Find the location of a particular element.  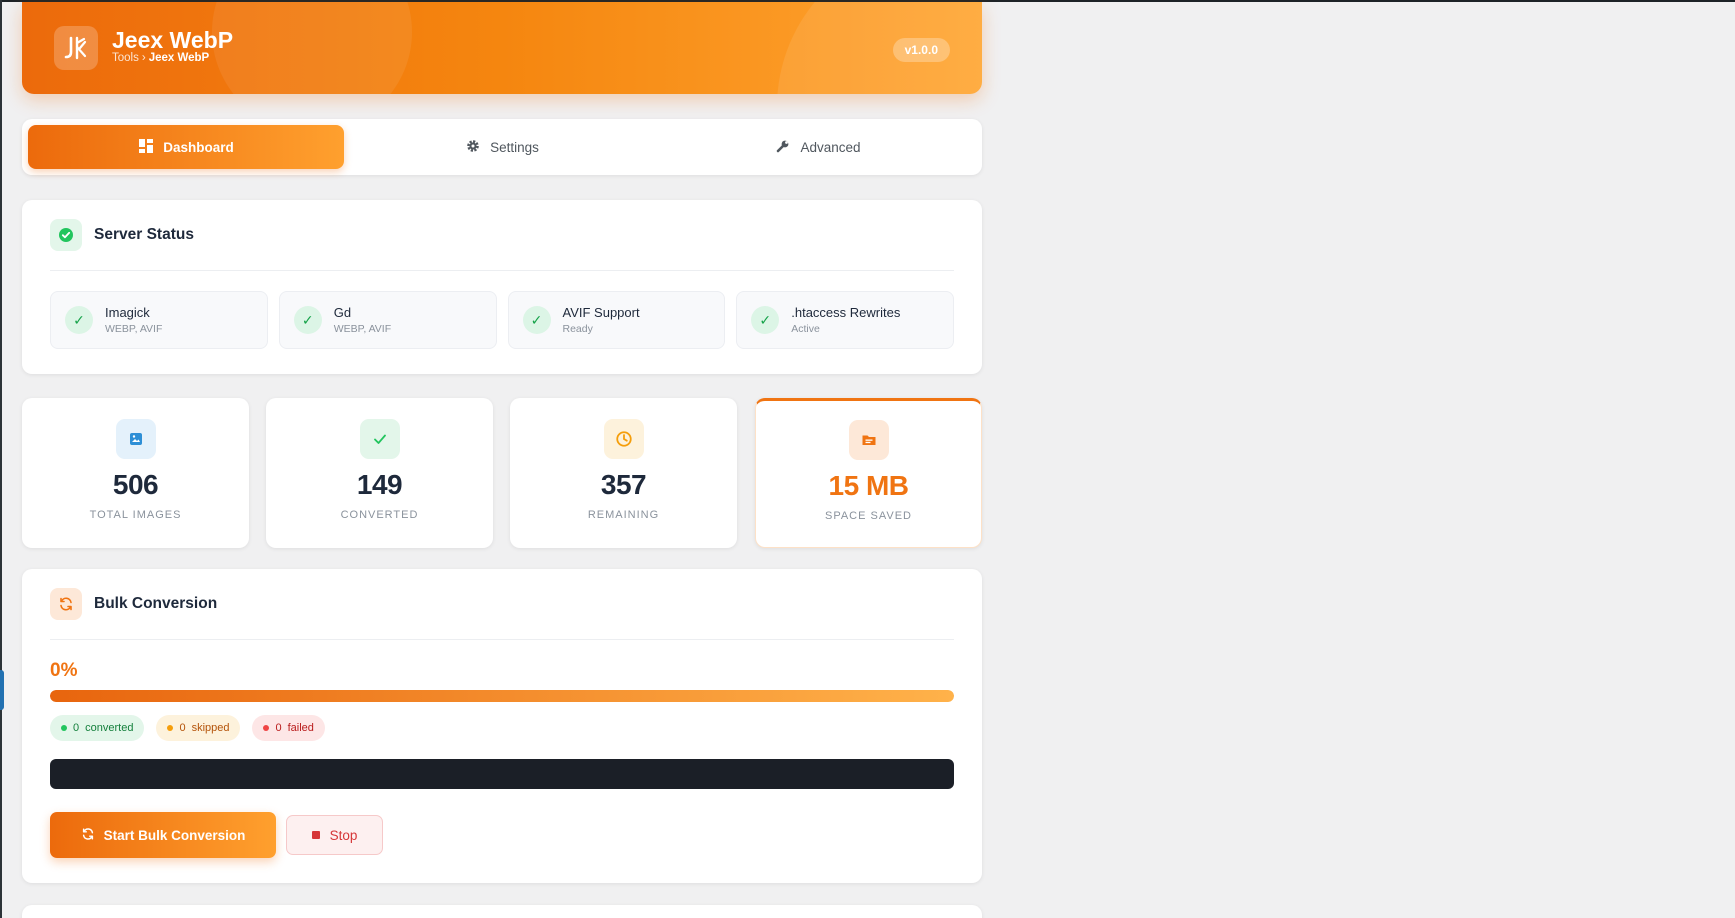

image-icon is located at coordinates (135, 439).